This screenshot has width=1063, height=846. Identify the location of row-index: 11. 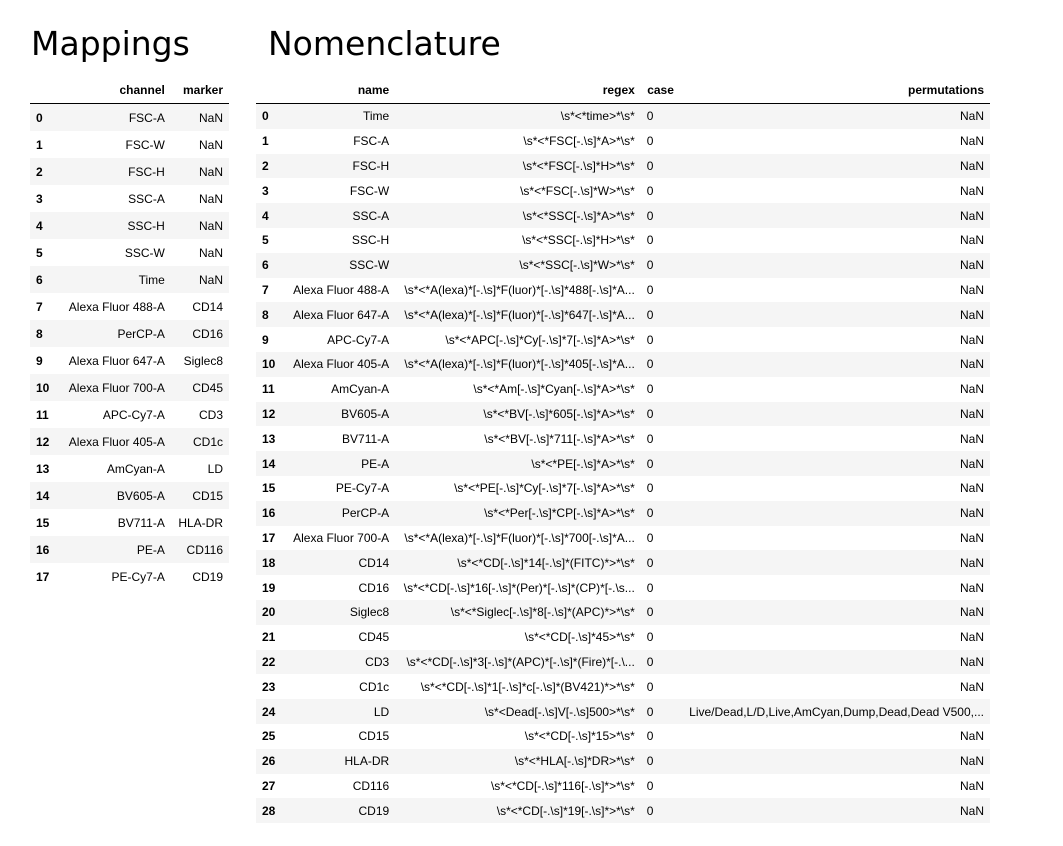
(268, 389).